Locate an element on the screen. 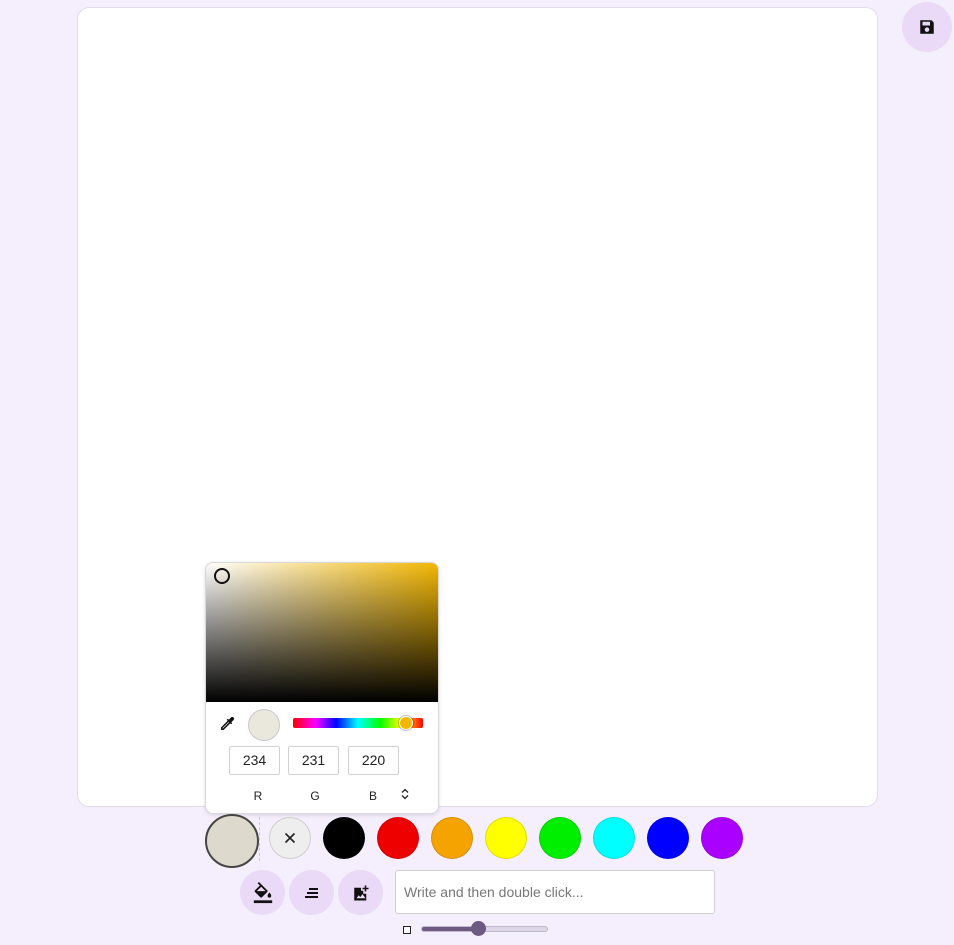 Image resolution: width=954 pixels, height=945 pixels. current-color-swatch is located at coordinates (232, 841).